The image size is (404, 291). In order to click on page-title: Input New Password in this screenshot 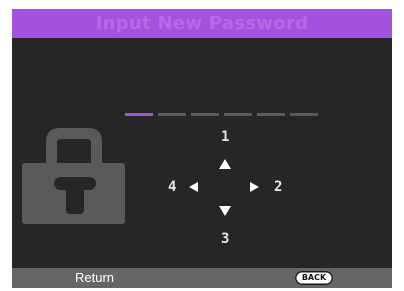, I will do `click(202, 23)`.